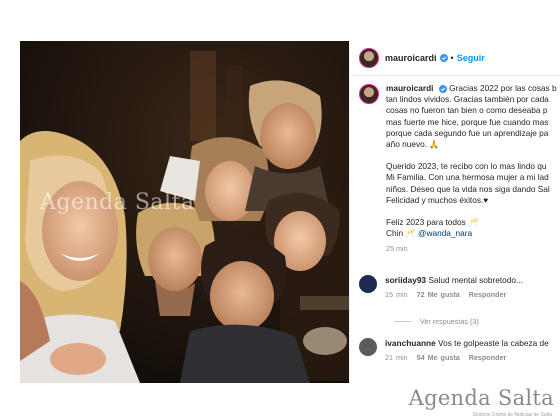 The height and width of the screenshot is (420, 560). Describe the element at coordinates (369, 94) in the screenshot. I see `caption-avatar` at that location.